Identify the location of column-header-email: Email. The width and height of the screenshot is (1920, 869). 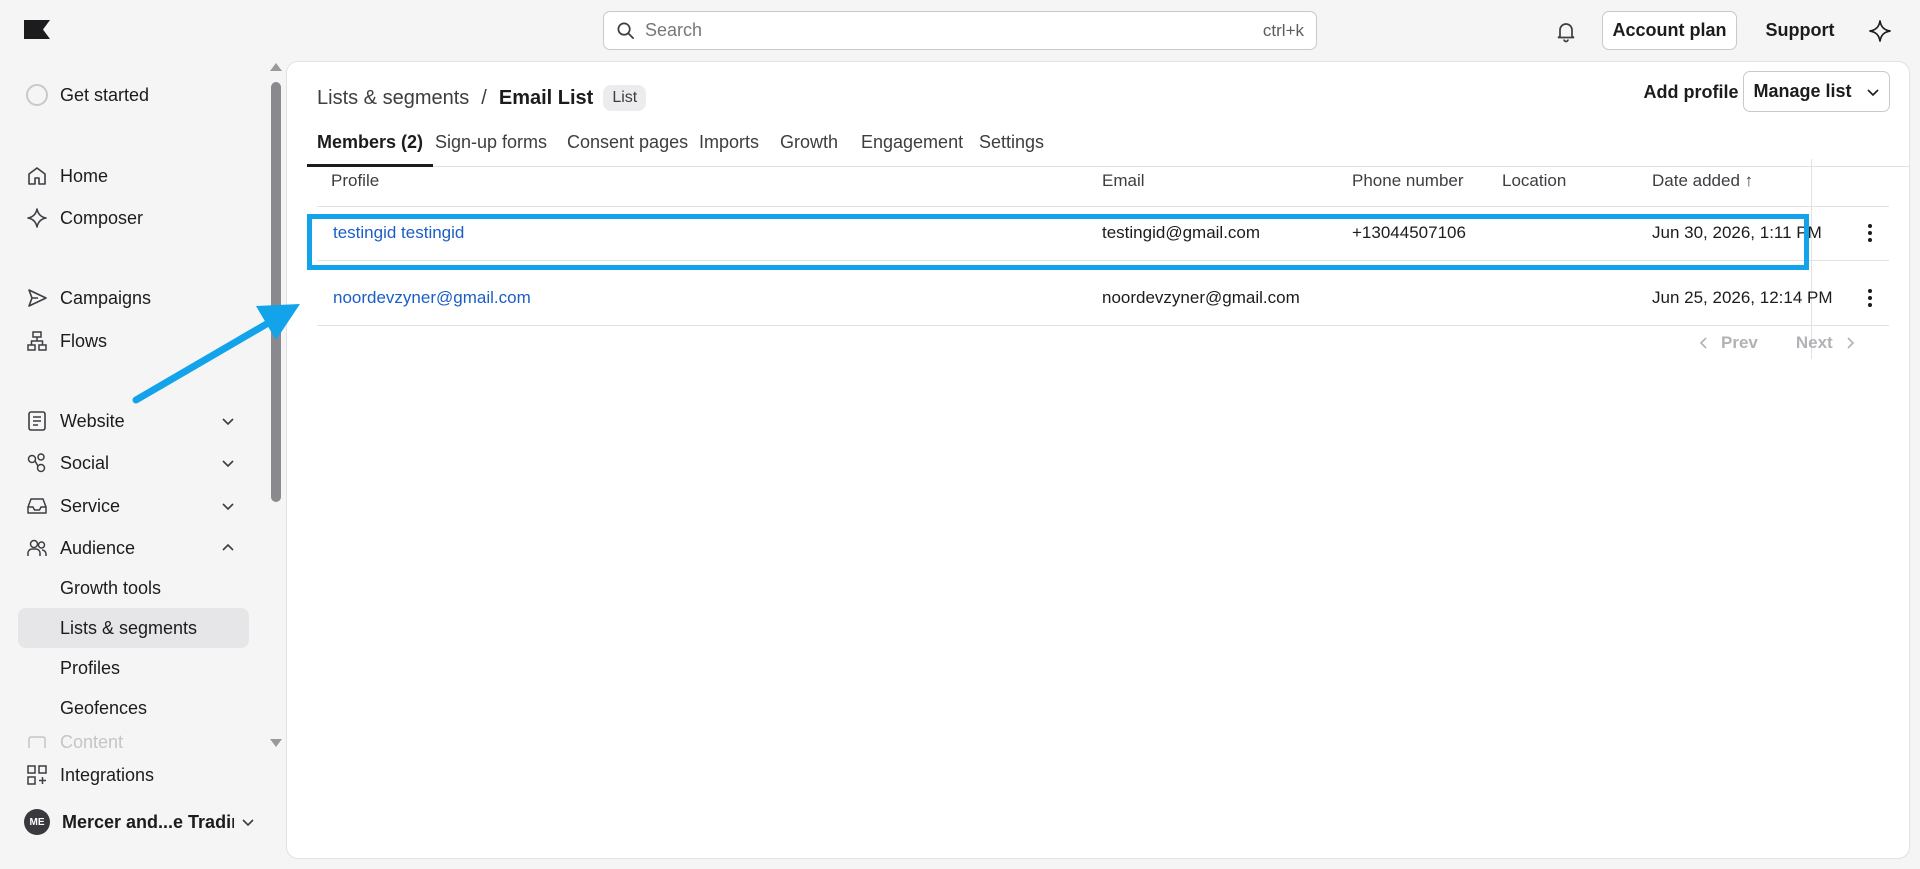
(1123, 181).